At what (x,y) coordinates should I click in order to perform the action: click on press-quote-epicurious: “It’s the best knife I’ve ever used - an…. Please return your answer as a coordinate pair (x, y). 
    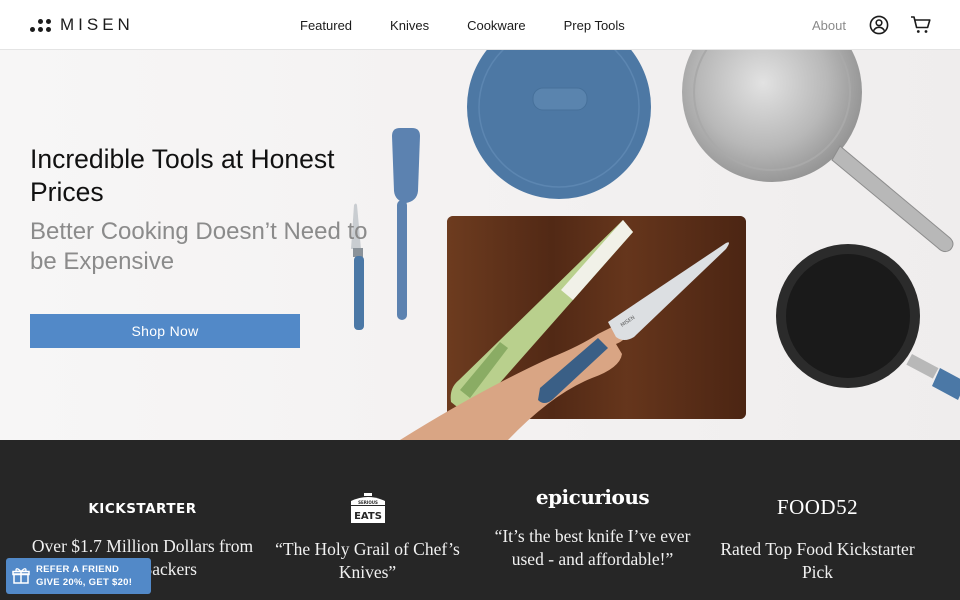
    Looking at the image, I should click on (592, 547).